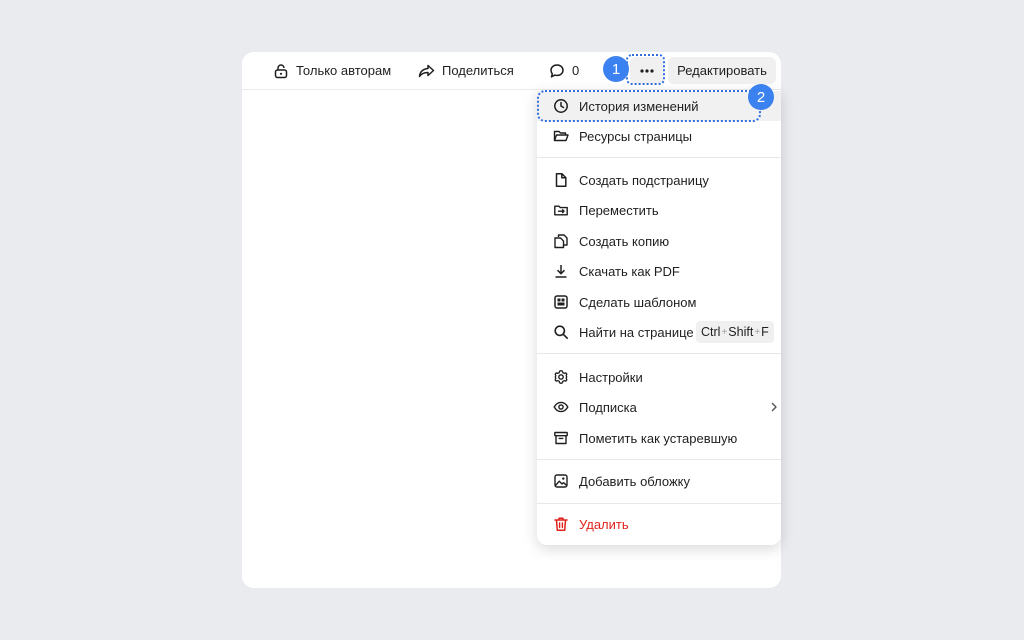 This screenshot has width=1024, height=640. I want to click on step1-badge: 1, so click(616, 69).